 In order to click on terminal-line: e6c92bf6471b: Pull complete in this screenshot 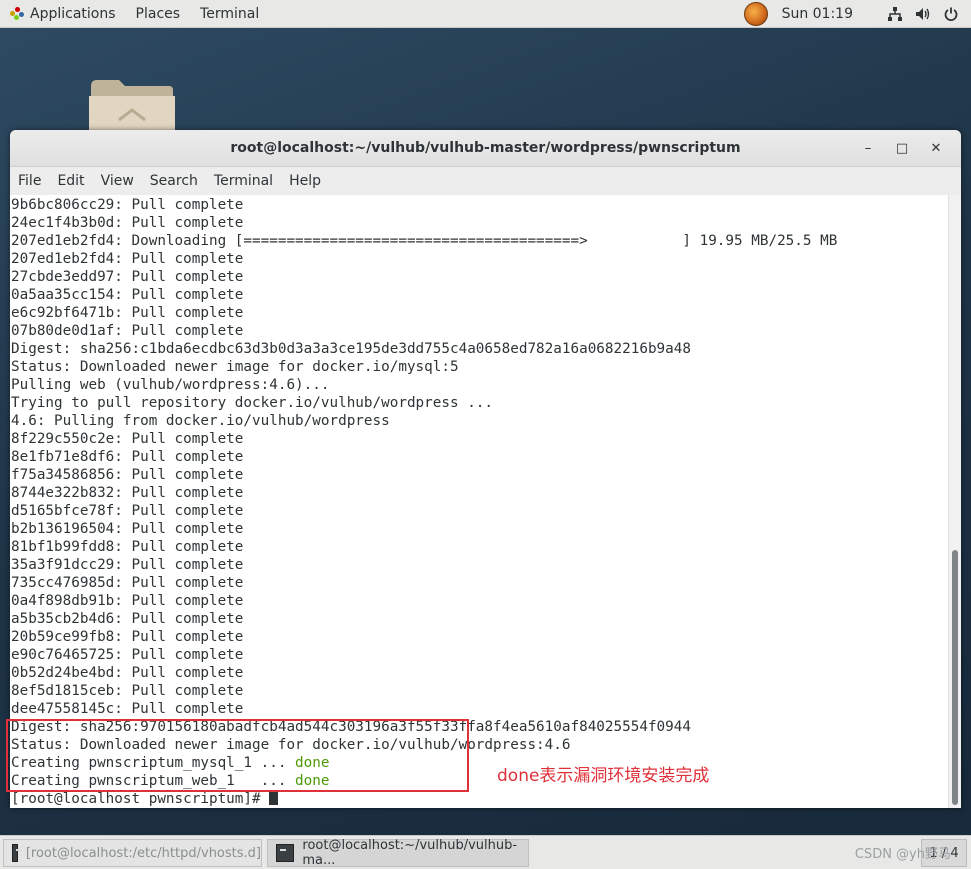, I will do `click(127, 313)`.